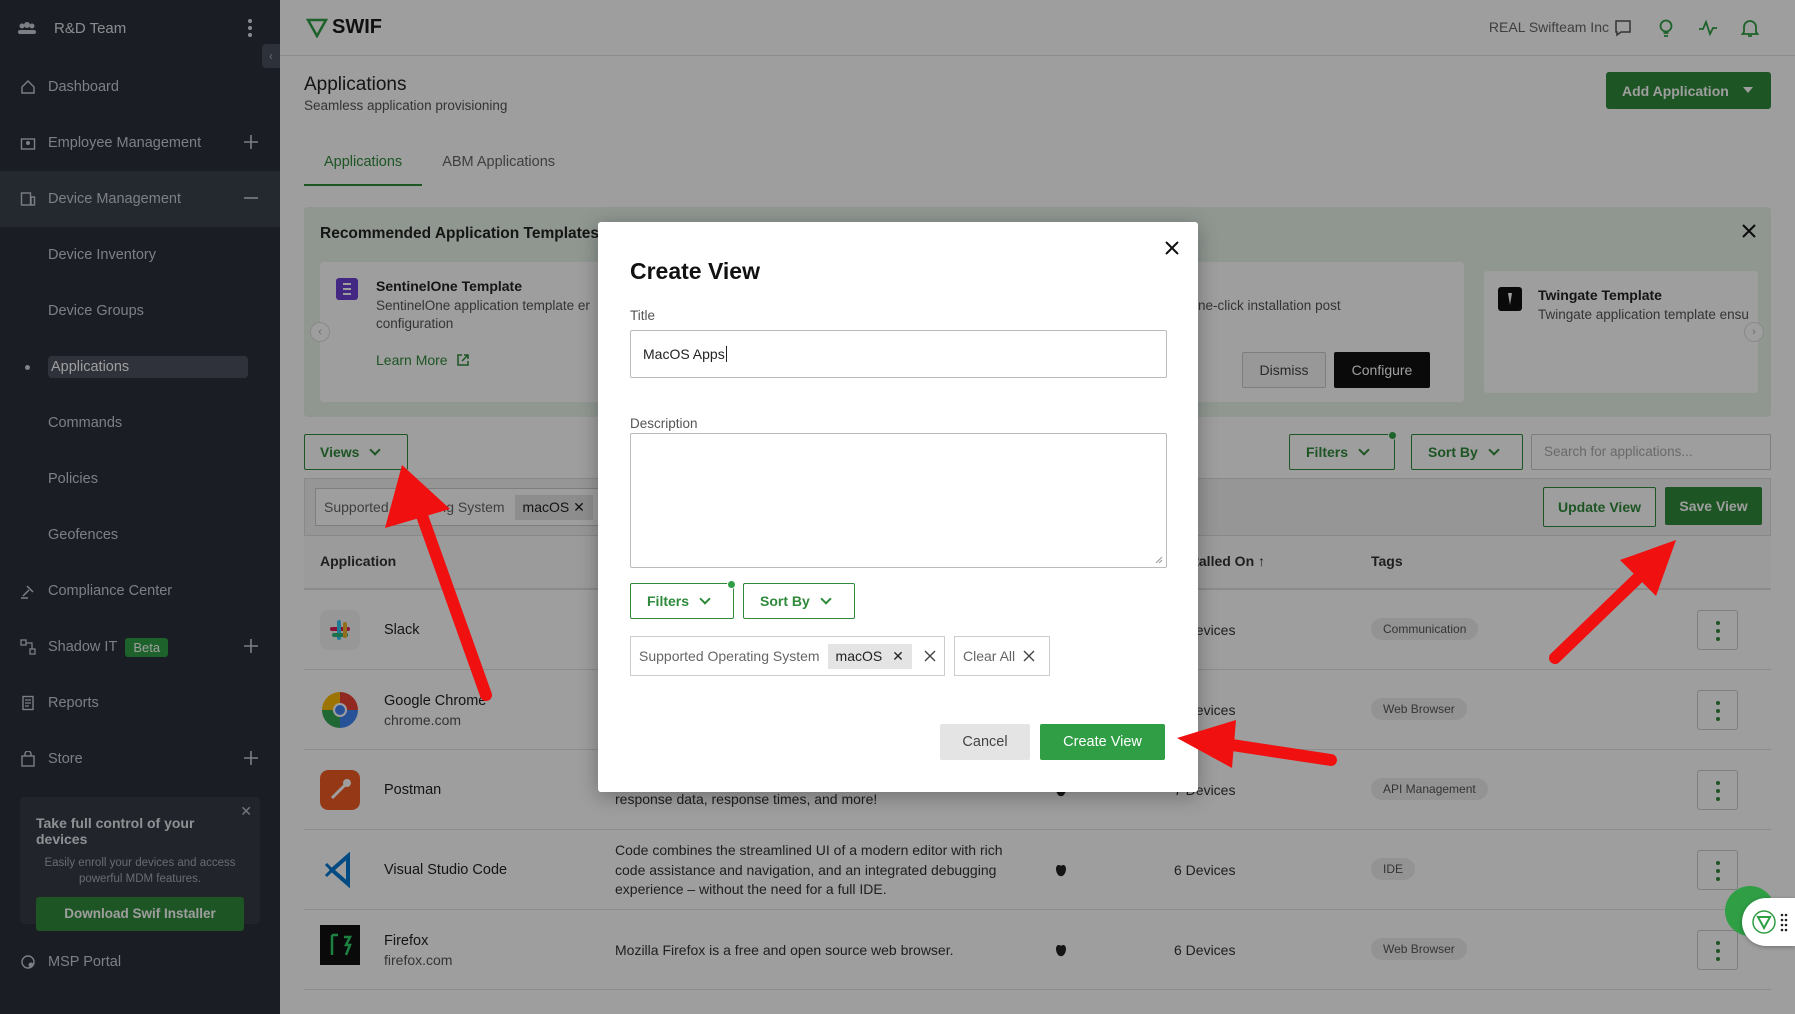 The image size is (1795, 1014). What do you see at coordinates (898, 354) in the screenshot?
I see `title-input: MacOS Apps` at bounding box center [898, 354].